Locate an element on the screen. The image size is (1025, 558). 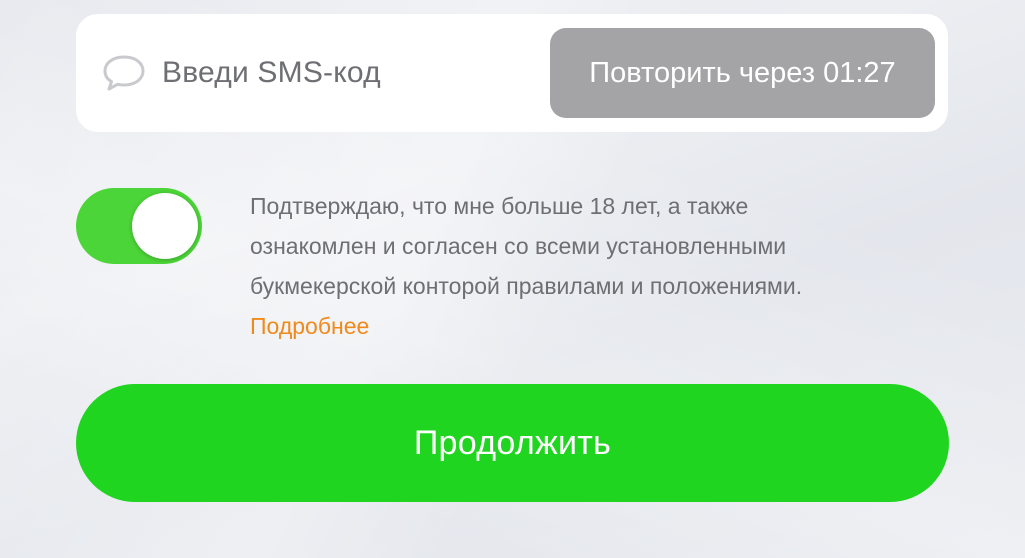
toggle-knob is located at coordinates (165, 226).